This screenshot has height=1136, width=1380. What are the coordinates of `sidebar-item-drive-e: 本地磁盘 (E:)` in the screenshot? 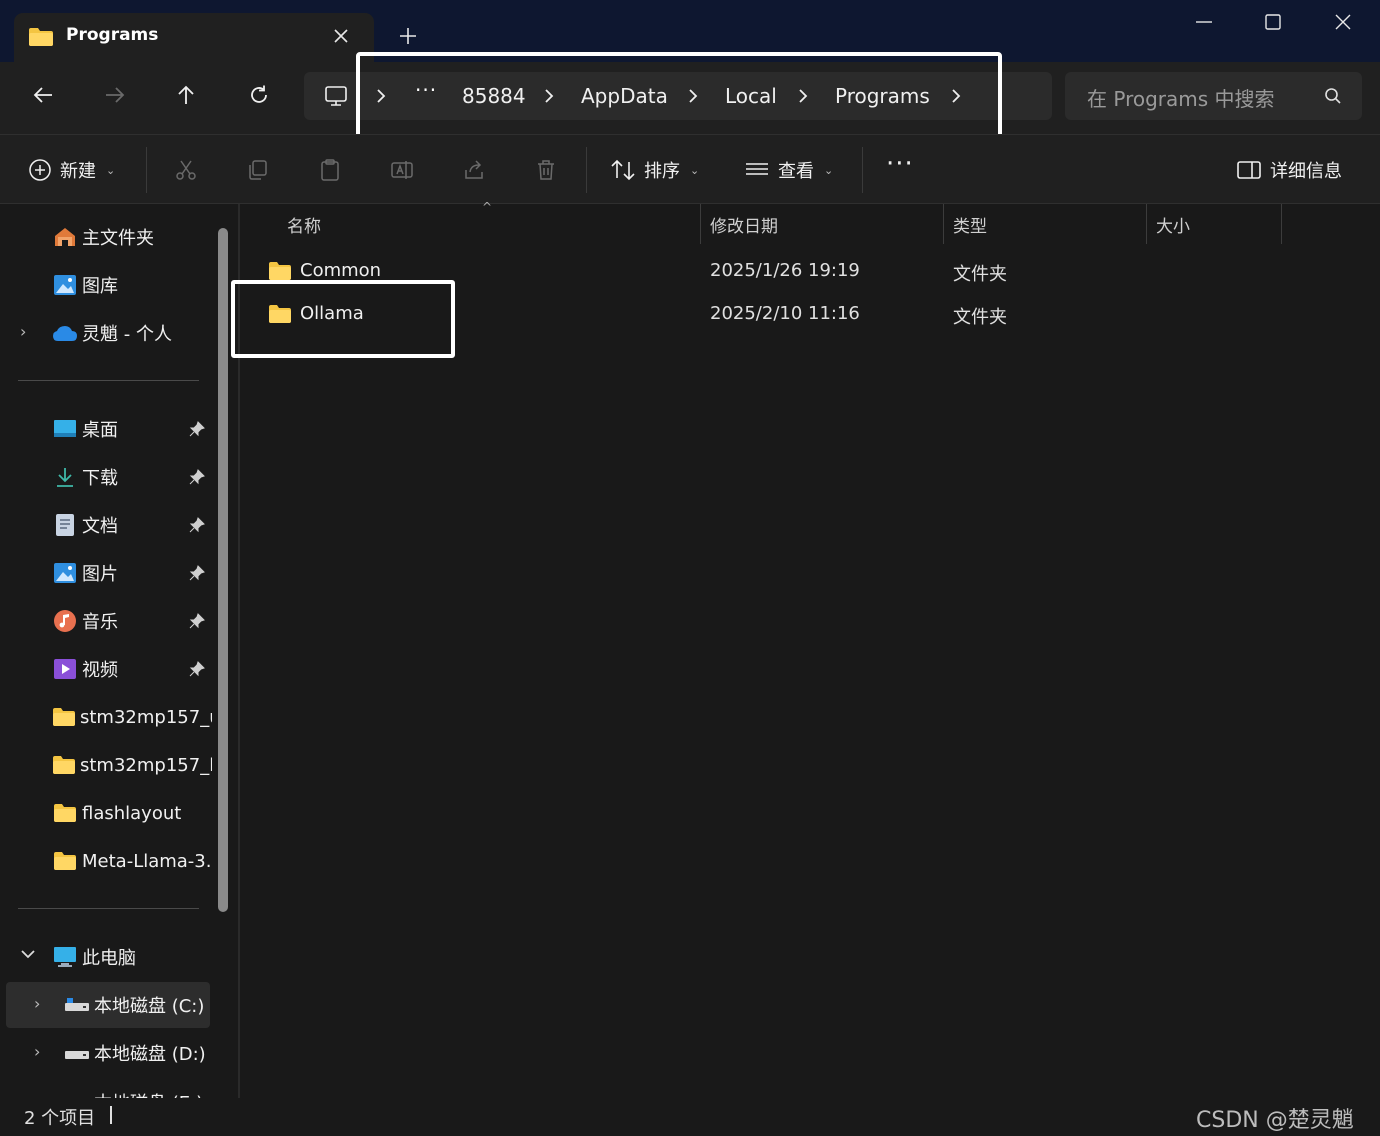 It's located at (133, 1089).